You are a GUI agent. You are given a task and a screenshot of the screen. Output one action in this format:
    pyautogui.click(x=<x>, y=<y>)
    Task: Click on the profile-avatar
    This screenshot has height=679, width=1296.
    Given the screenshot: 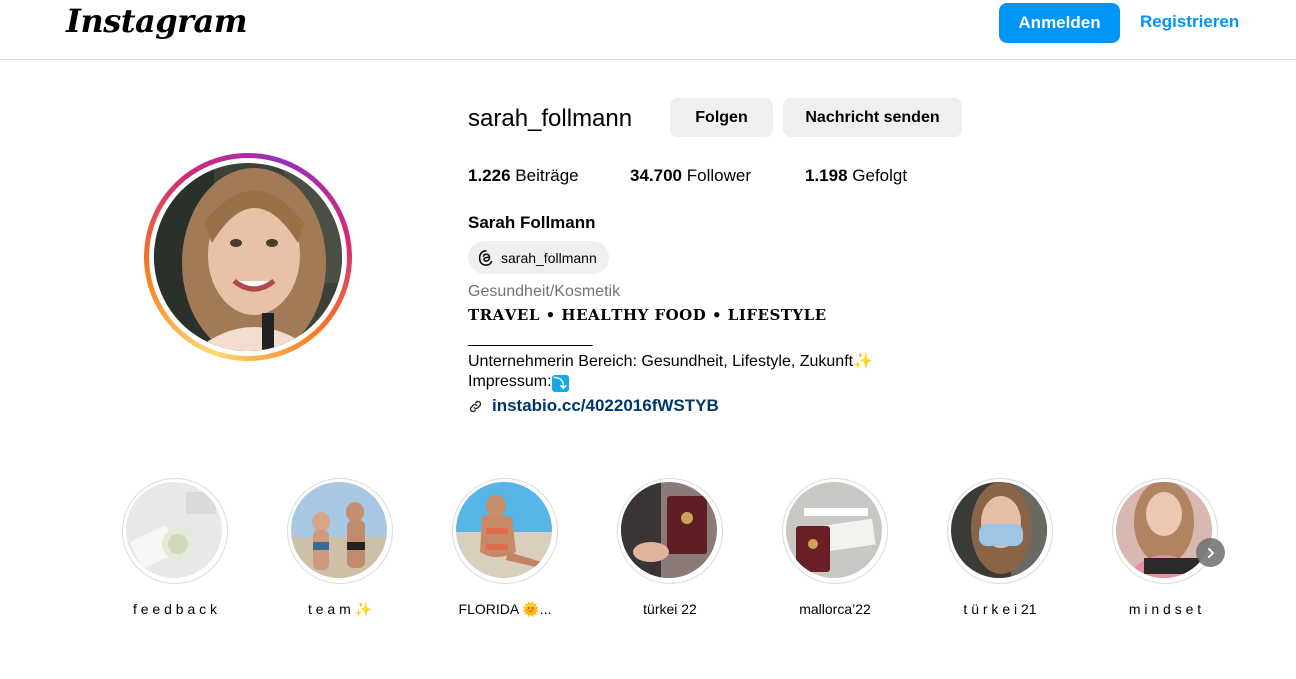 What is the action you would take?
    pyautogui.click(x=248, y=257)
    